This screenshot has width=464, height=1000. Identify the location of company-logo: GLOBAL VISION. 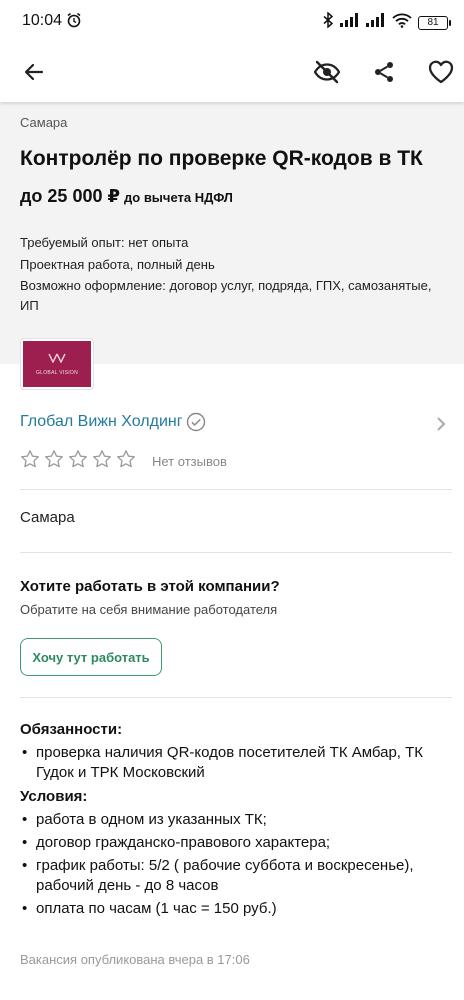
(57, 364).